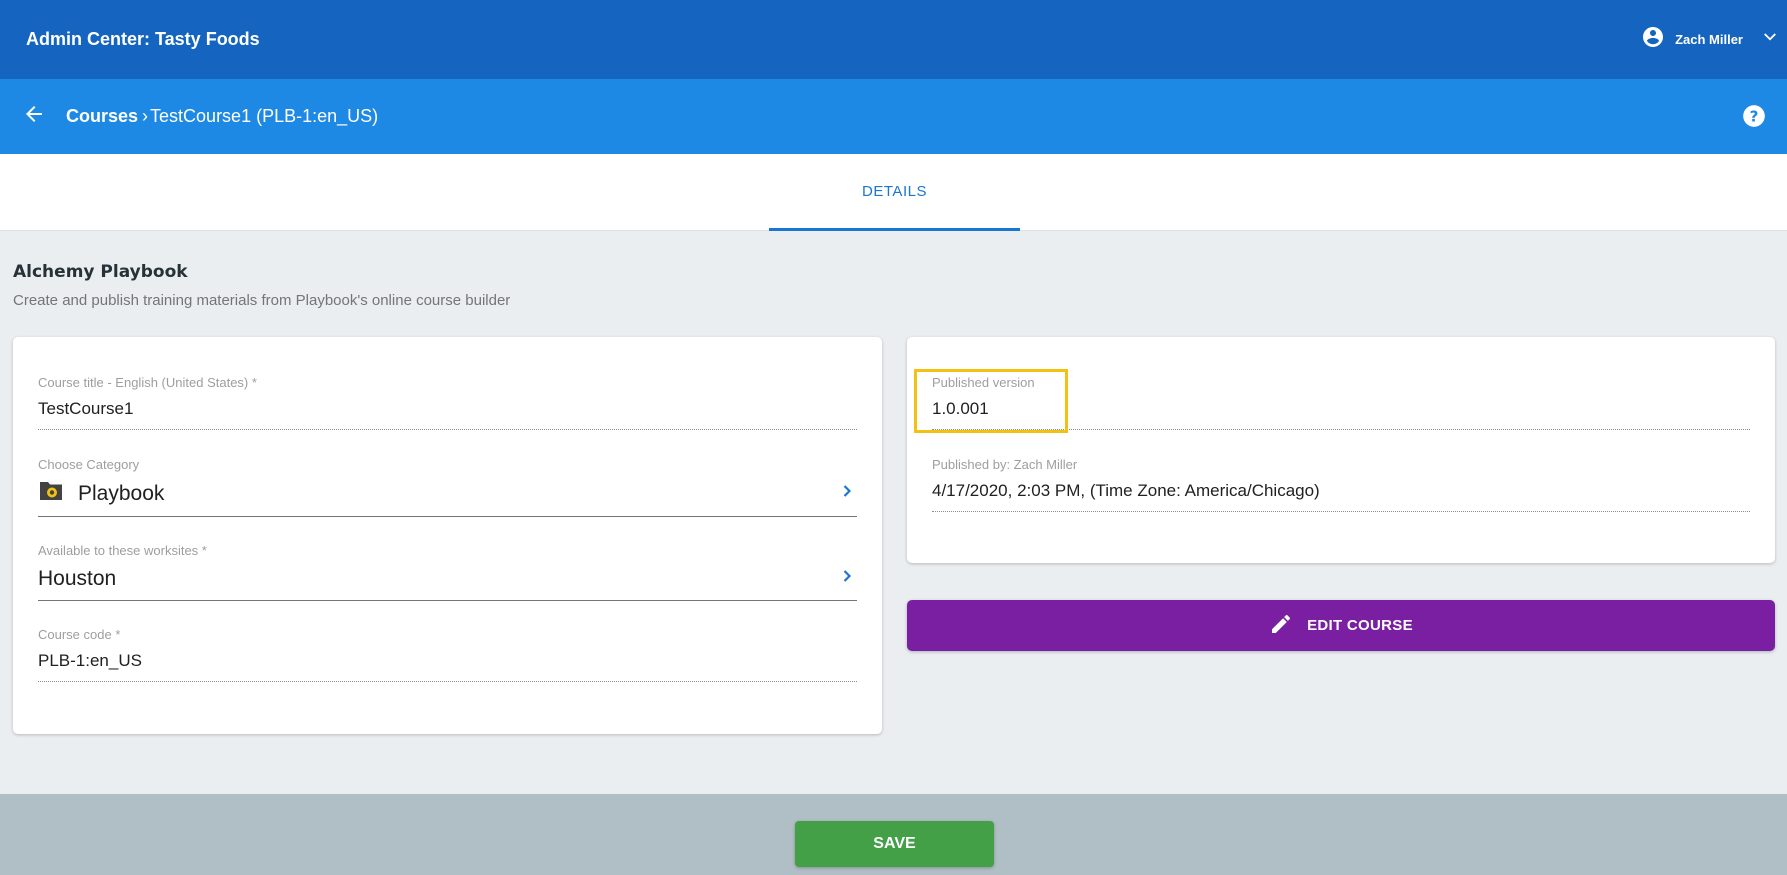 This screenshot has width=1787, height=875. What do you see at coordinates (447, 414) in the screenshot?
I see `course-title-input: TestCourse1` at bounding box center [447, 414].